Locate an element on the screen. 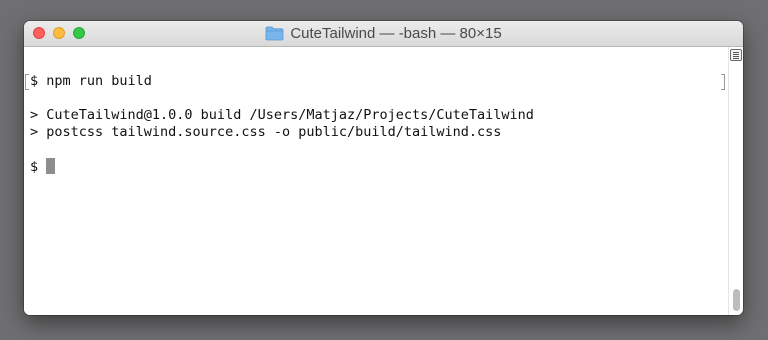  title-bar: CuteTailwind — -bash — 80×15 is located at coordinates (383, 34).